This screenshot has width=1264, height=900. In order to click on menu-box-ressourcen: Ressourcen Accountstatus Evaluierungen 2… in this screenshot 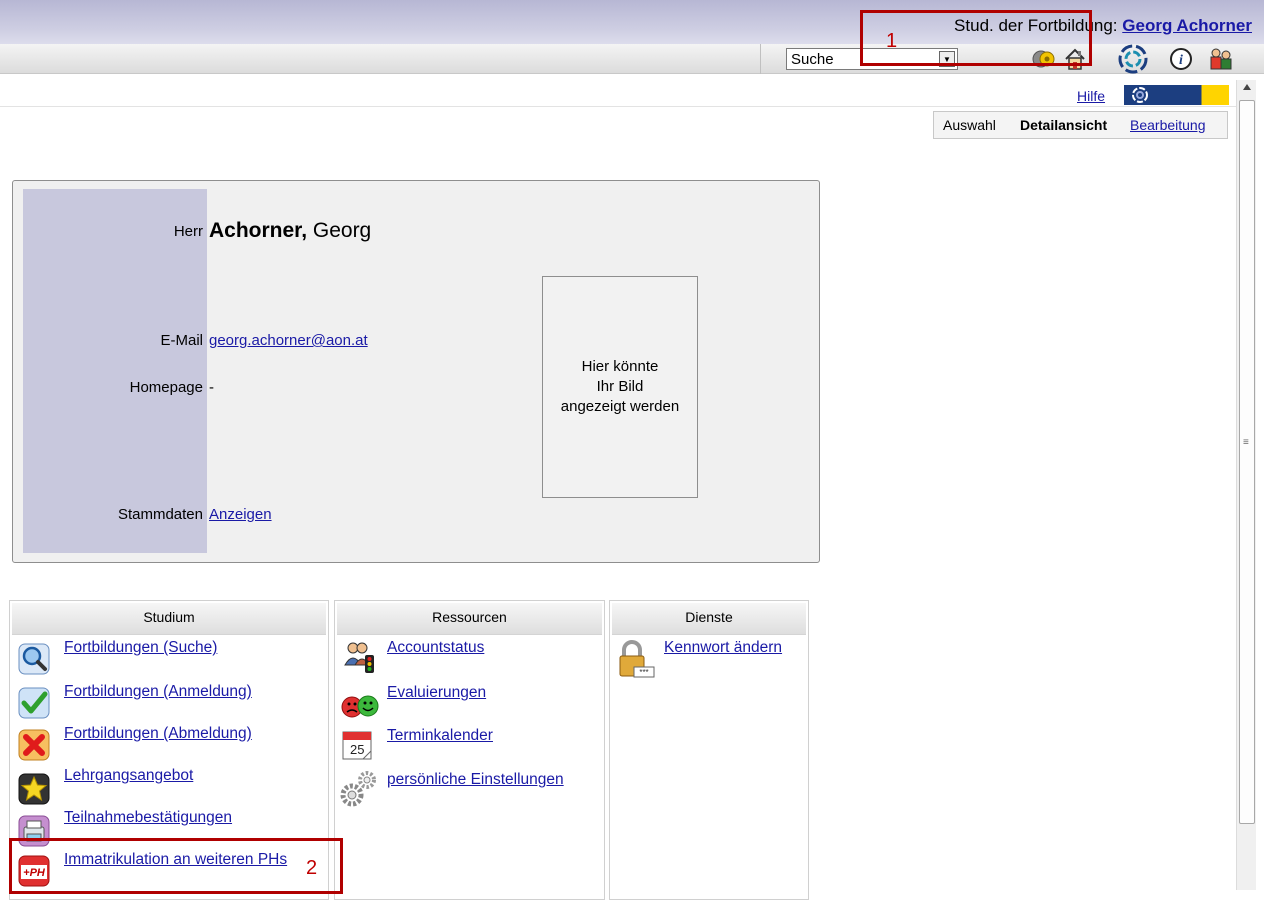, I will do `click(469, 750)`.